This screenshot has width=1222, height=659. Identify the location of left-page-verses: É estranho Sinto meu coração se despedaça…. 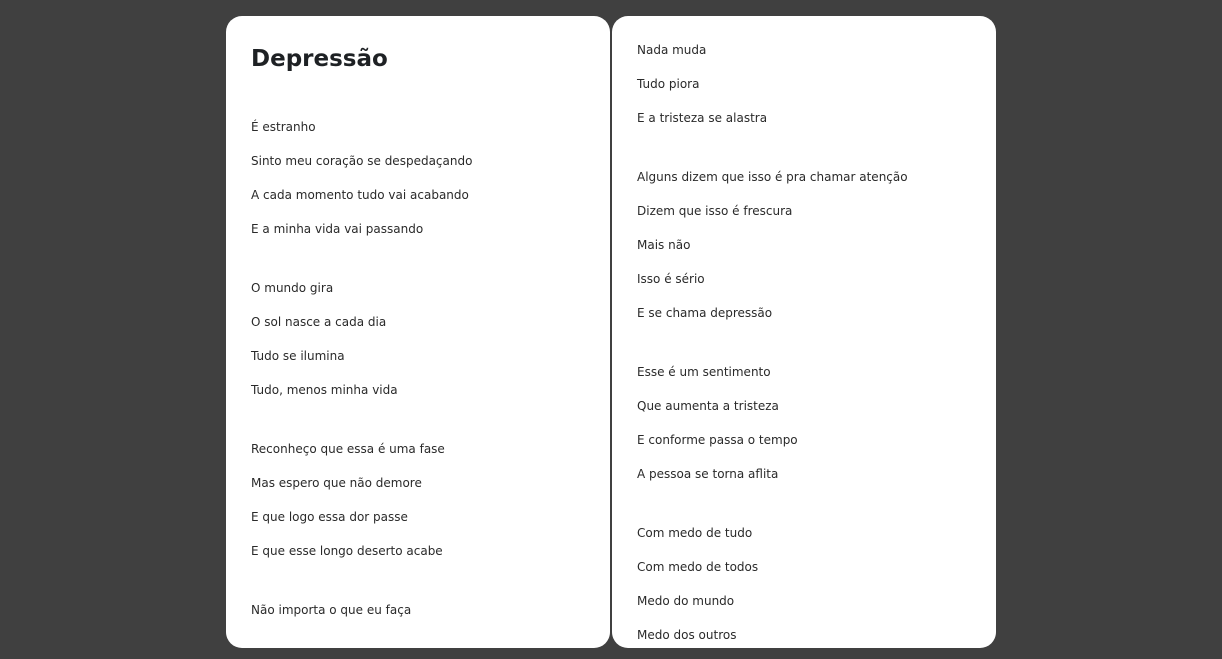
(361, 377).